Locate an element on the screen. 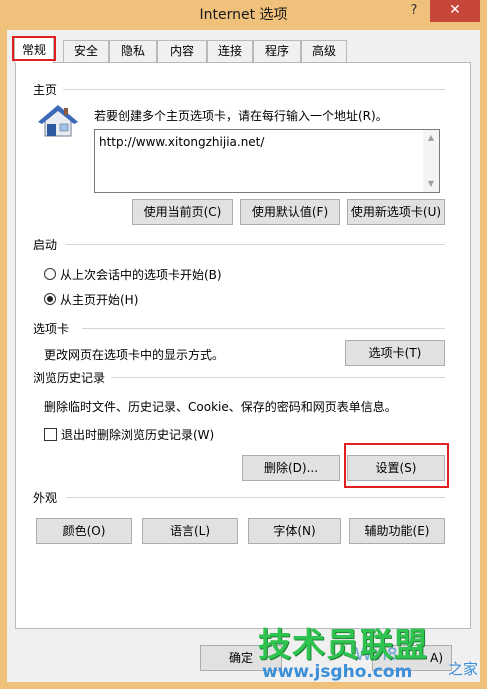  colors-button: 颜色(O) is located at coordinates (84, 531).